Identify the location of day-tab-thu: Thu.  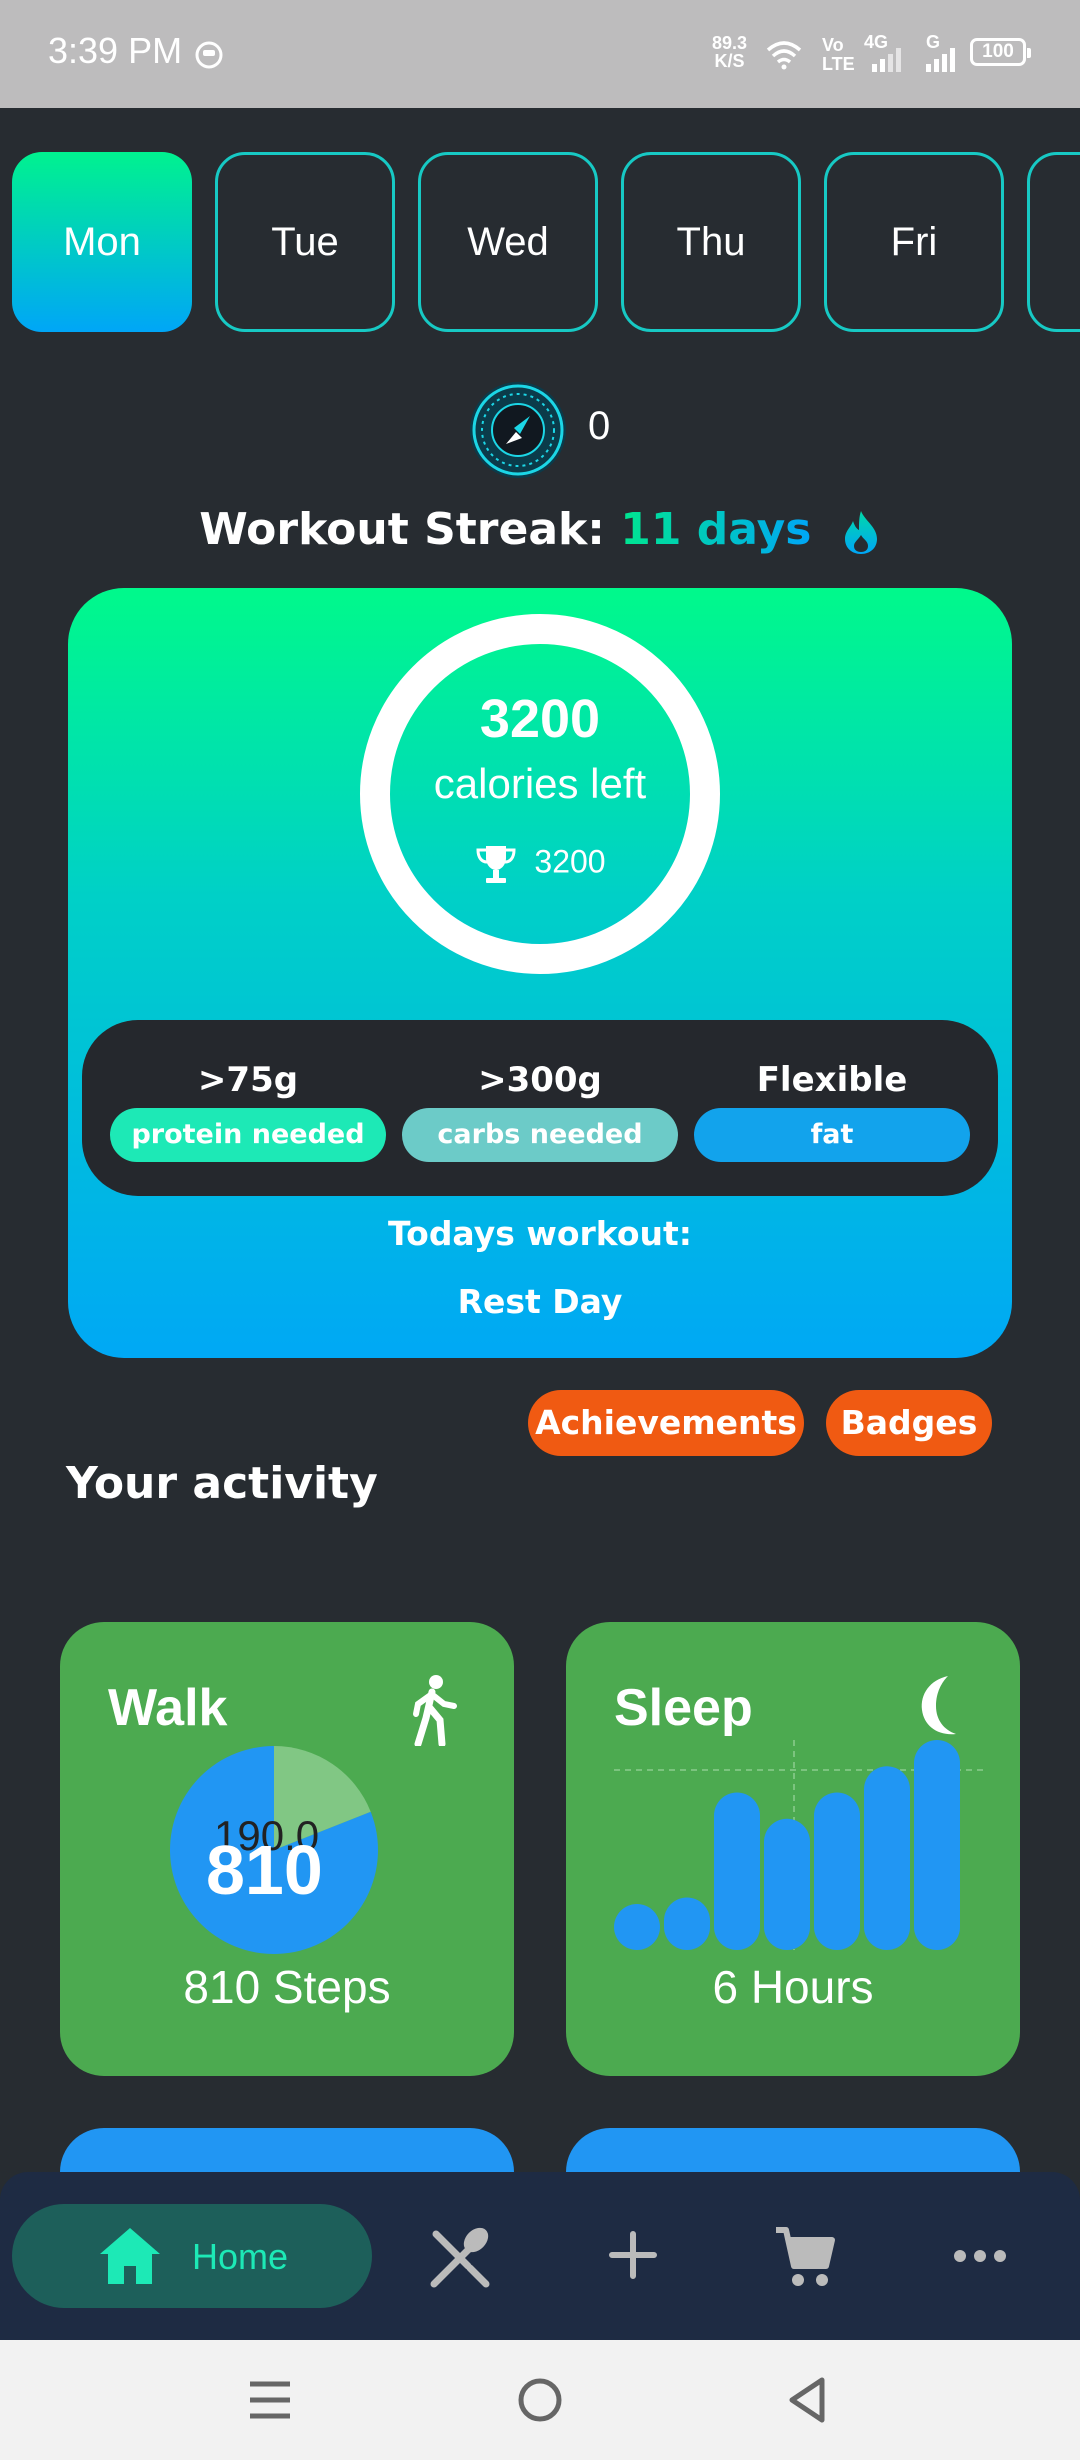
(711, 242).